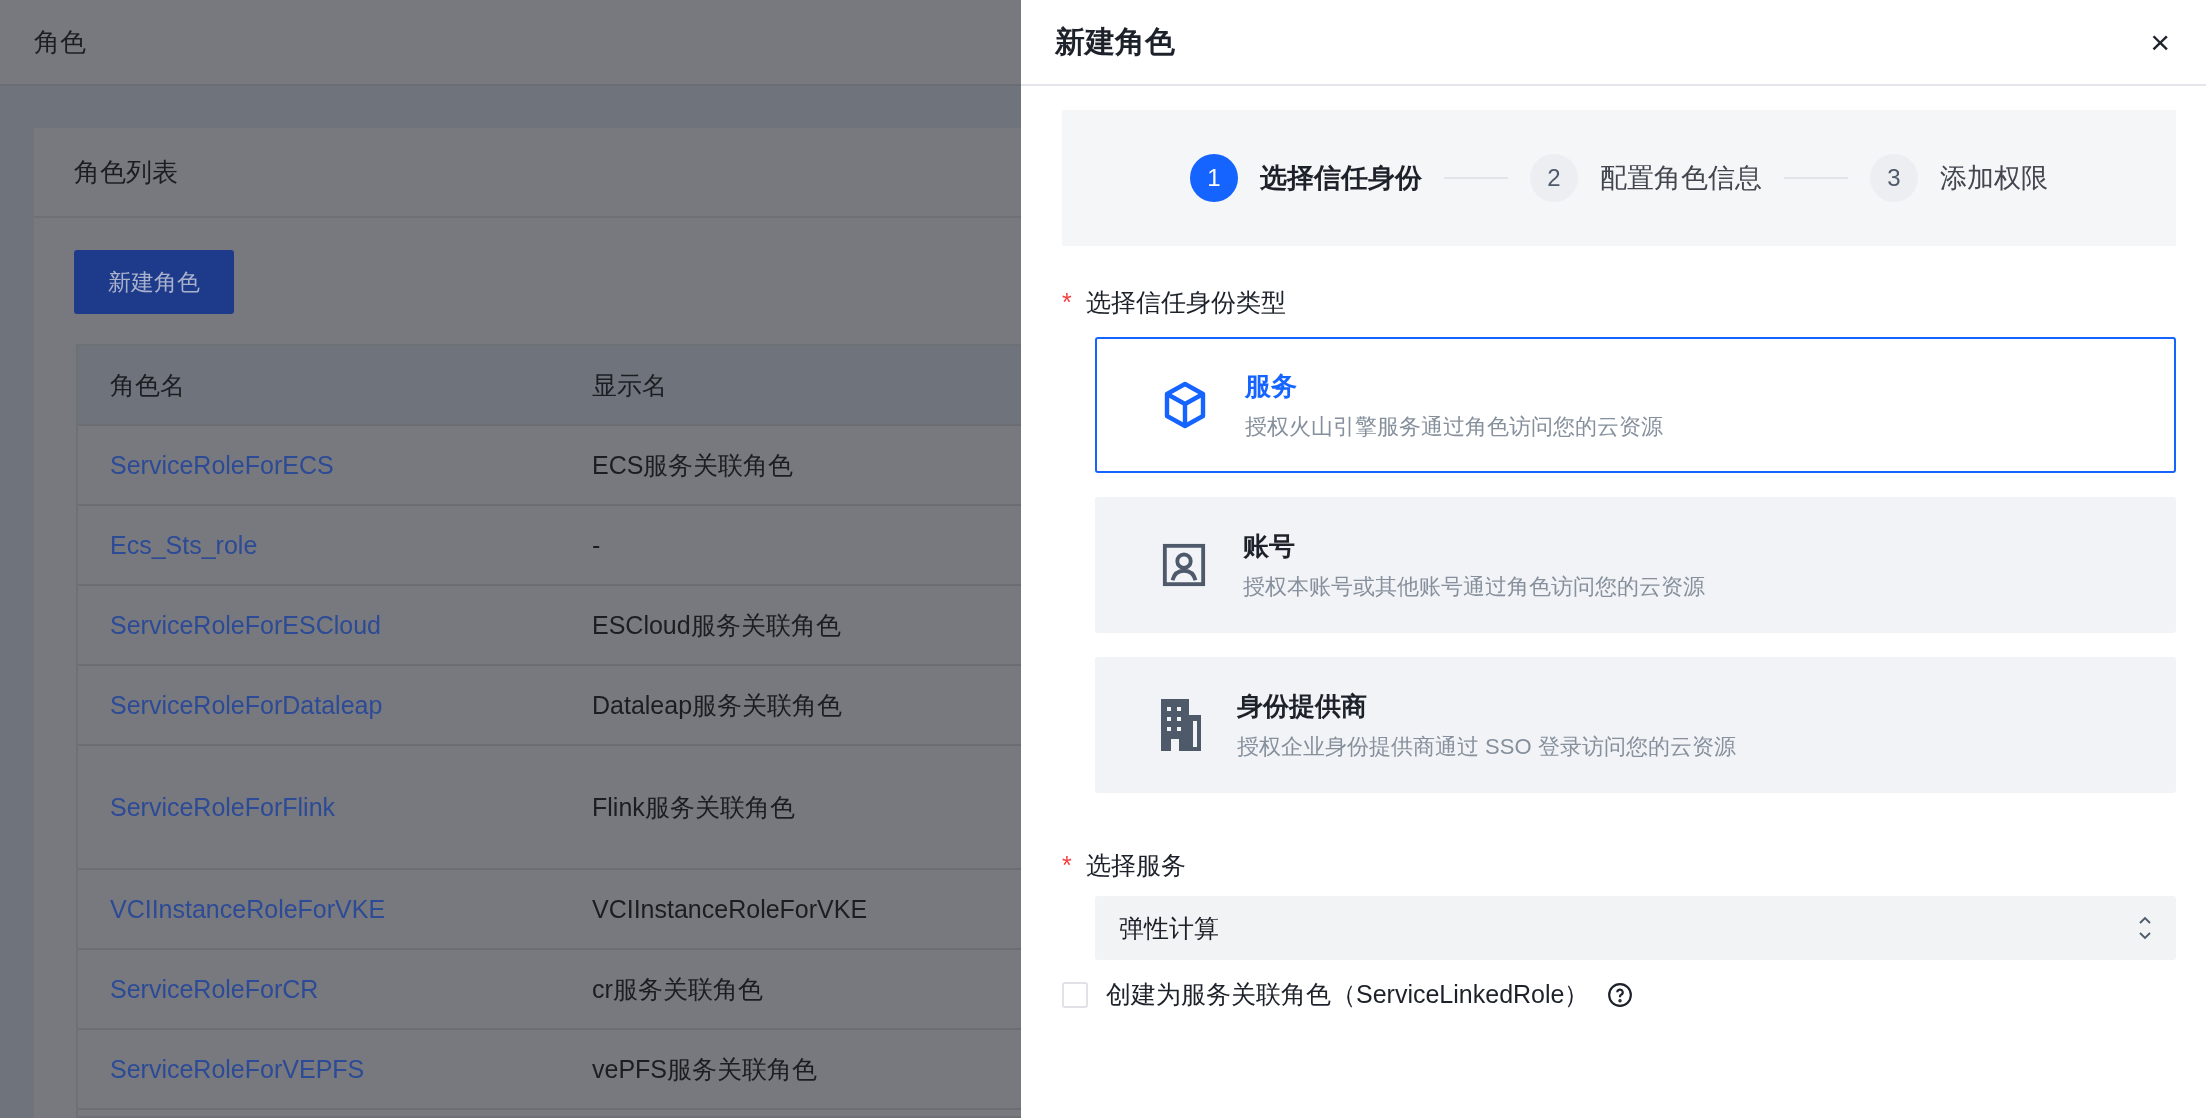 This screenshot has width=2206, height=1118. Describe the element at coordinates (1269, 546) in the screenshot. I see `option-title: 账号` at that location.